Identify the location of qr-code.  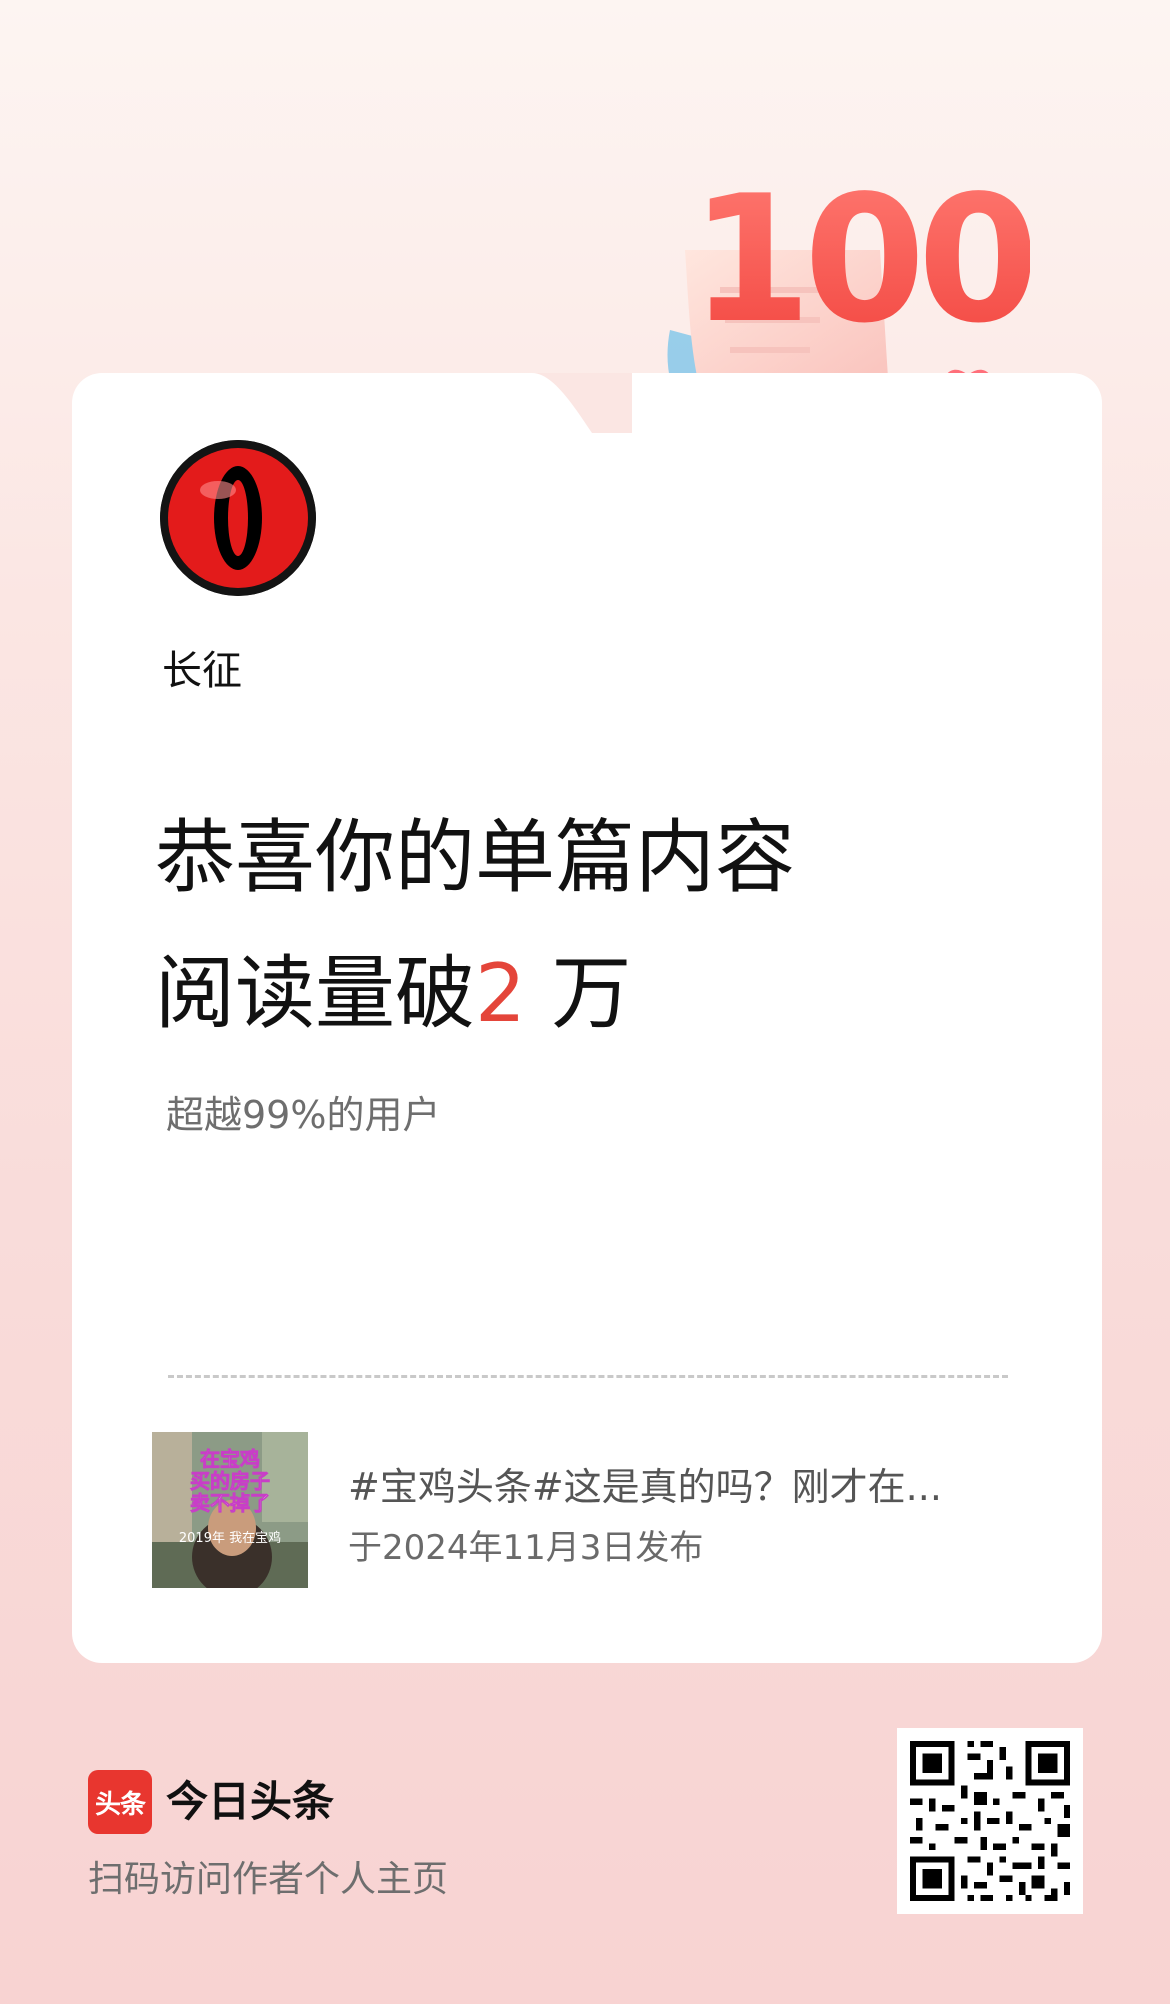
(990, 1821).